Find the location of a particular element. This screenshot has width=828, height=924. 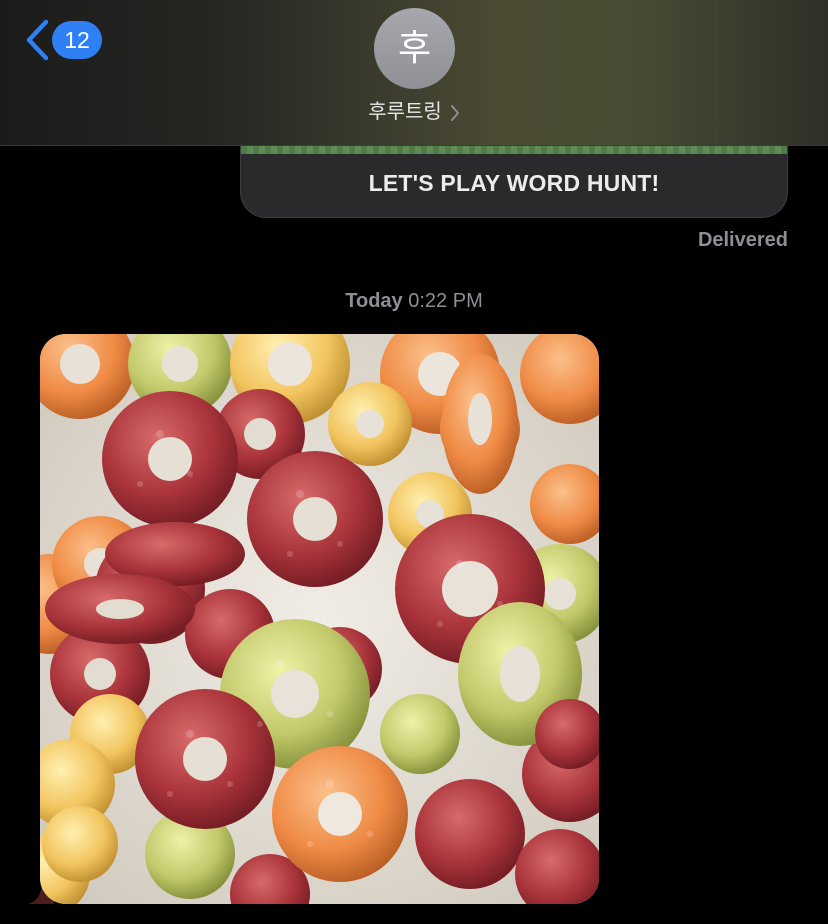

message-timestamp: Today 0:22 PM is located at coordinates (414, 301).